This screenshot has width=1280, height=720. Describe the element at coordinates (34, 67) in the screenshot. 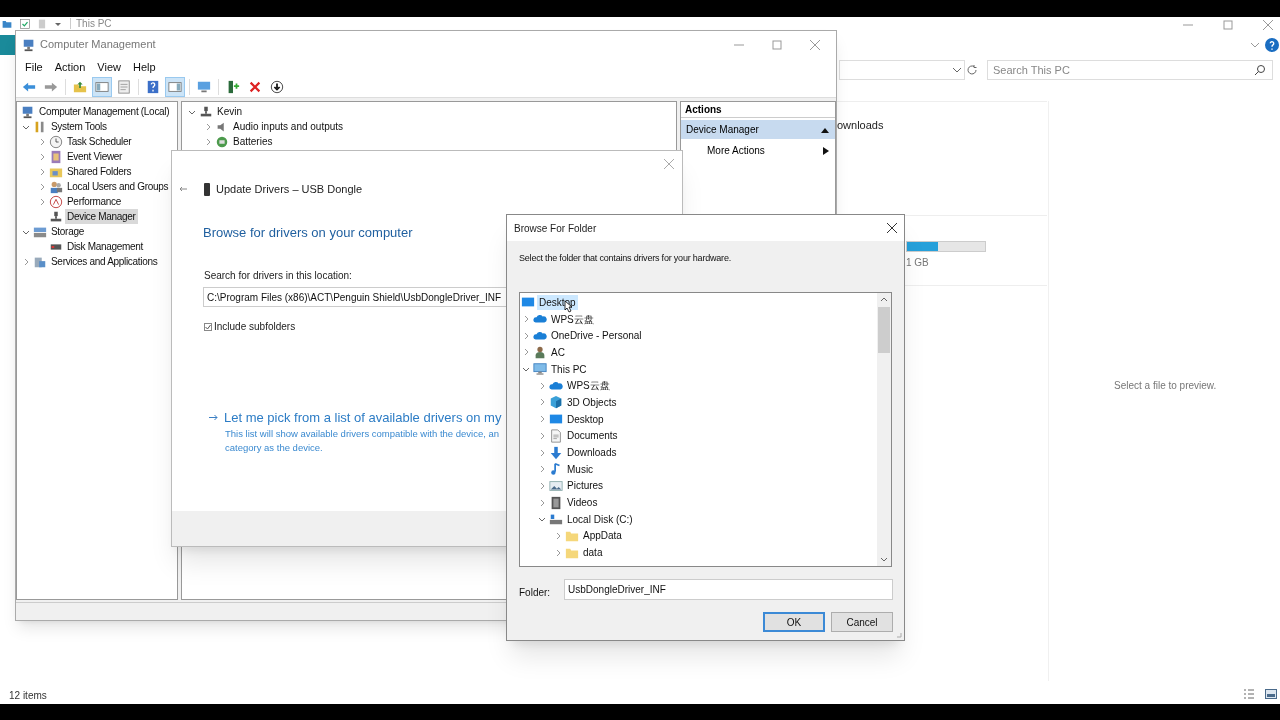

I see `menu-item: File` at that location.